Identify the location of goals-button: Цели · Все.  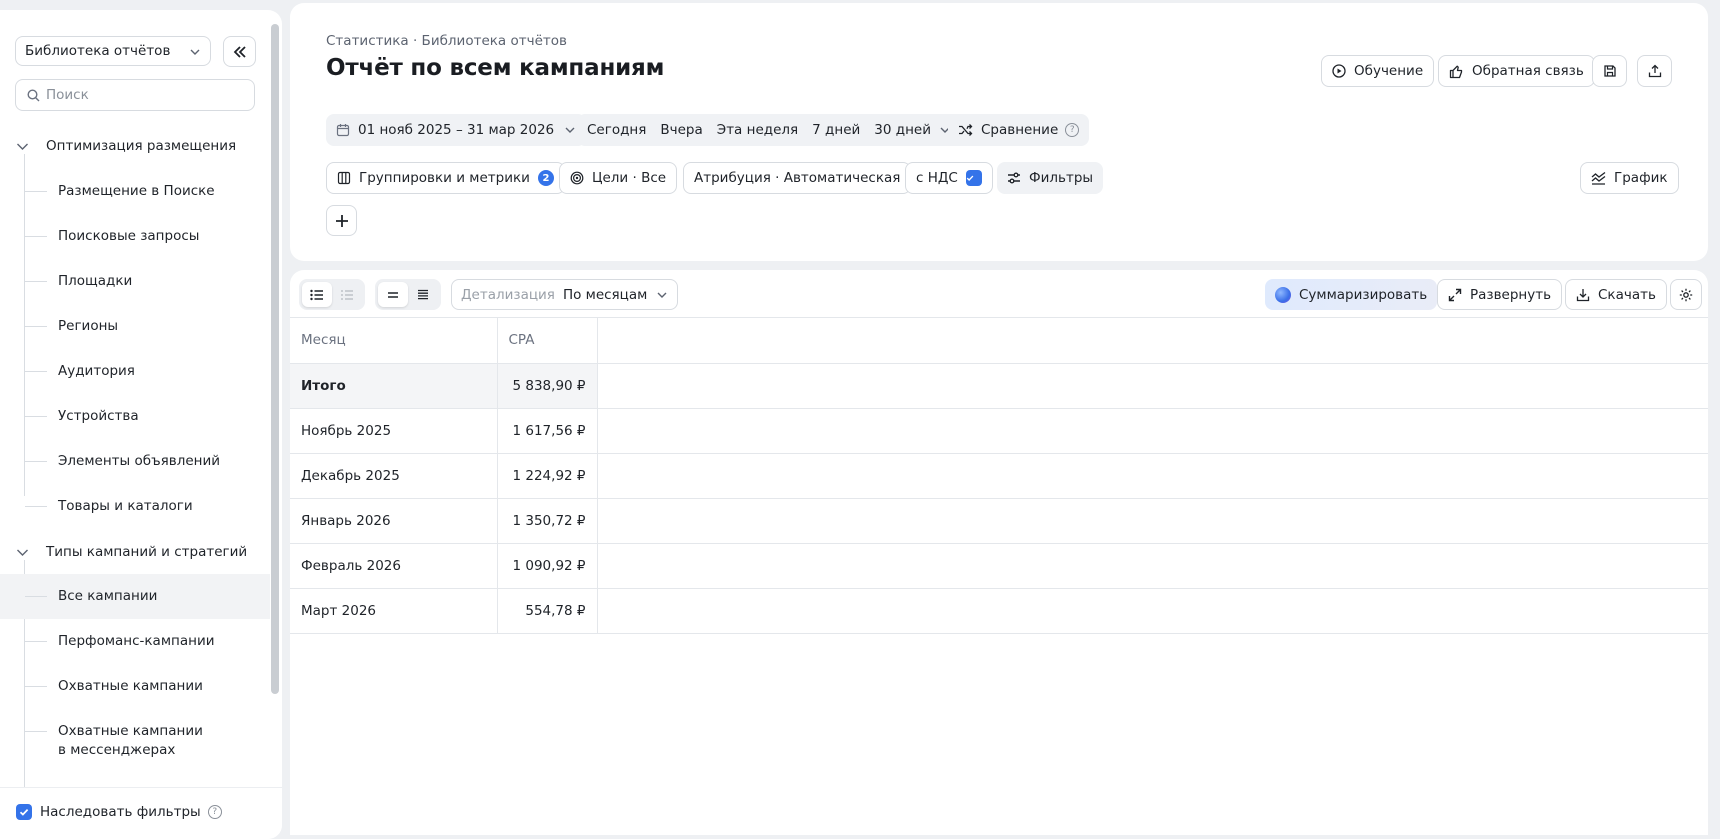
(618, 178).